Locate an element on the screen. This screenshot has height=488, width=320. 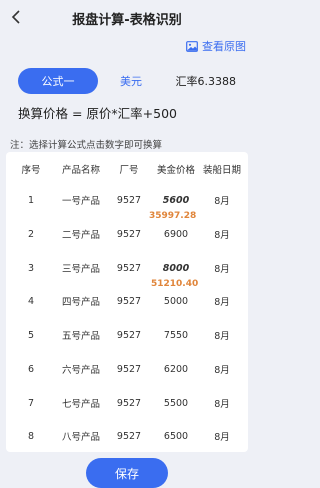
product-name: 一号产品 is located at coordinates (80, 201).